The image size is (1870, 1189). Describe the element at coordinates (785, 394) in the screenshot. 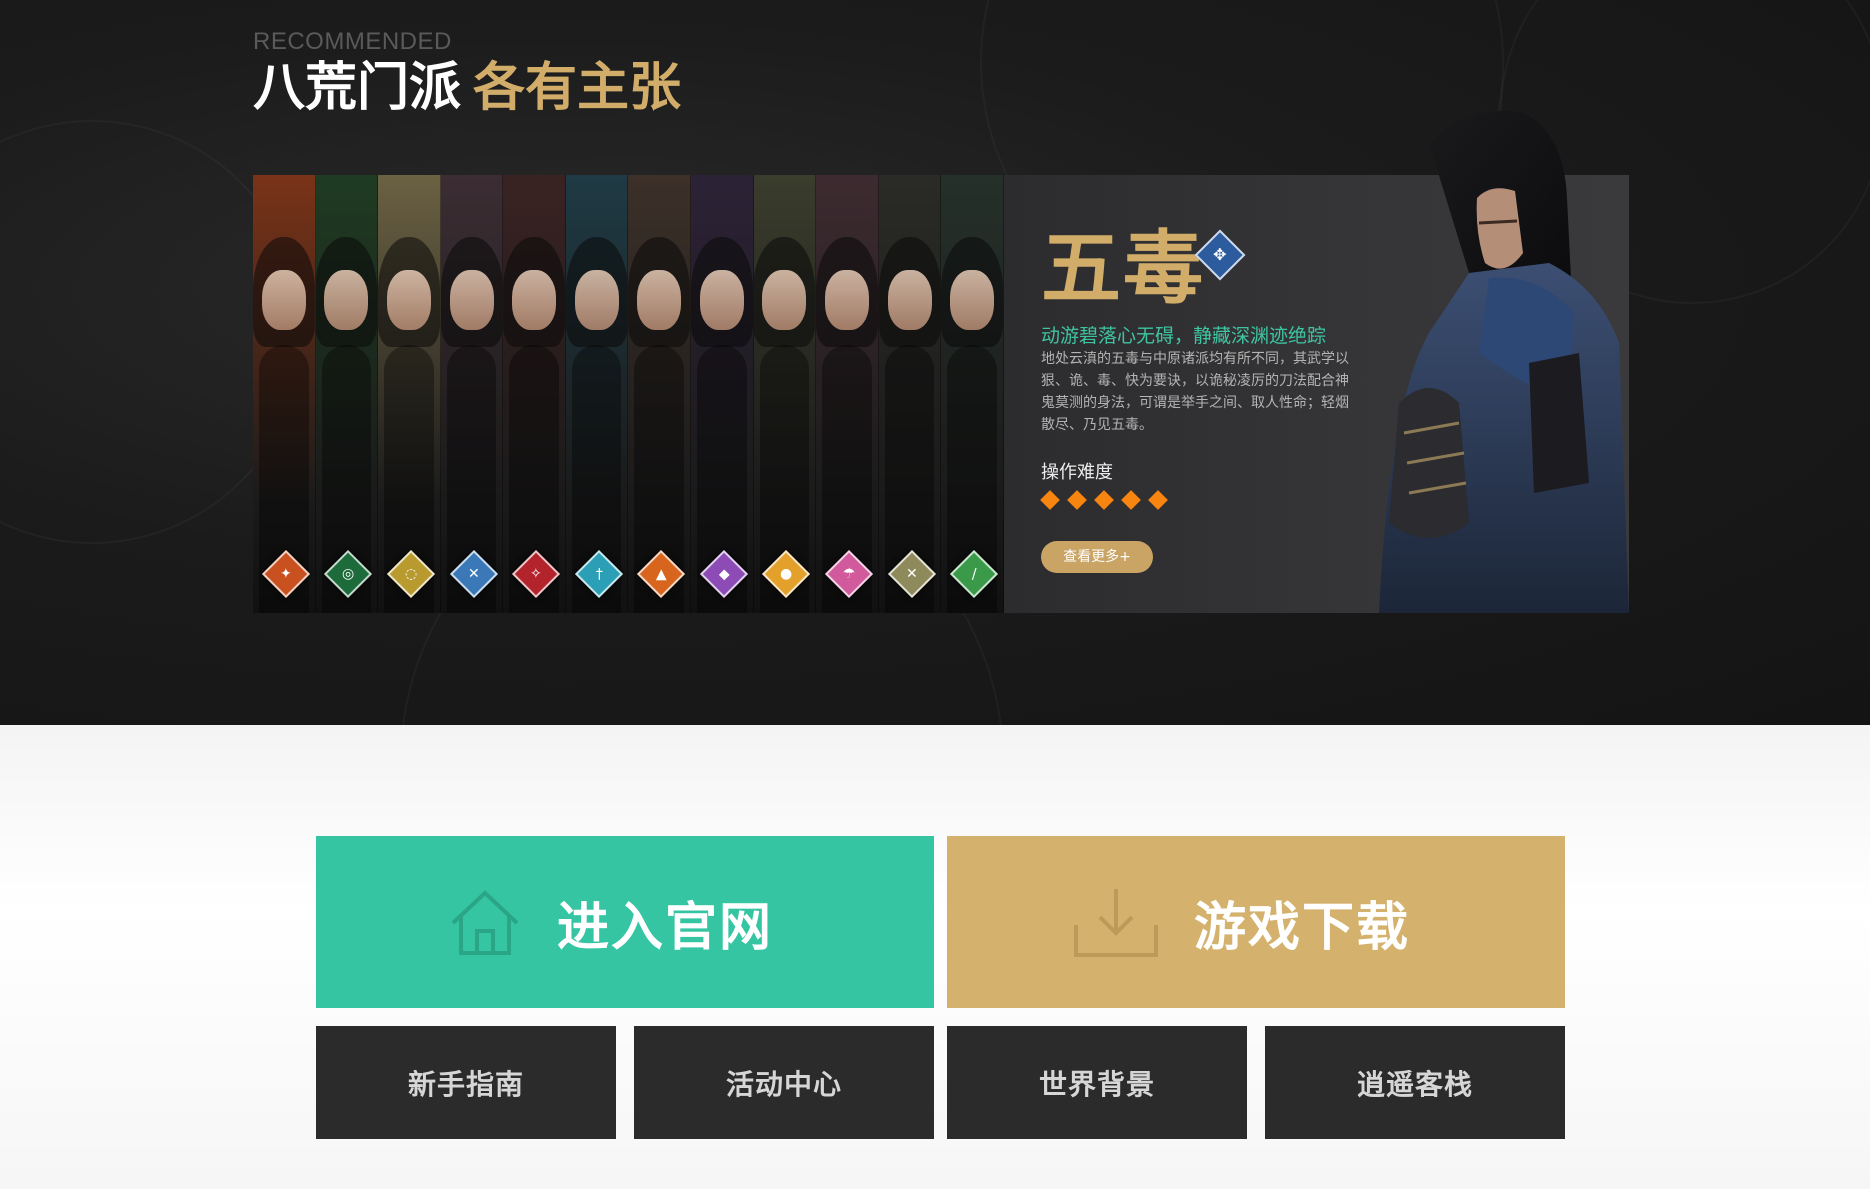

I see `sect-strip: ●` at that location.